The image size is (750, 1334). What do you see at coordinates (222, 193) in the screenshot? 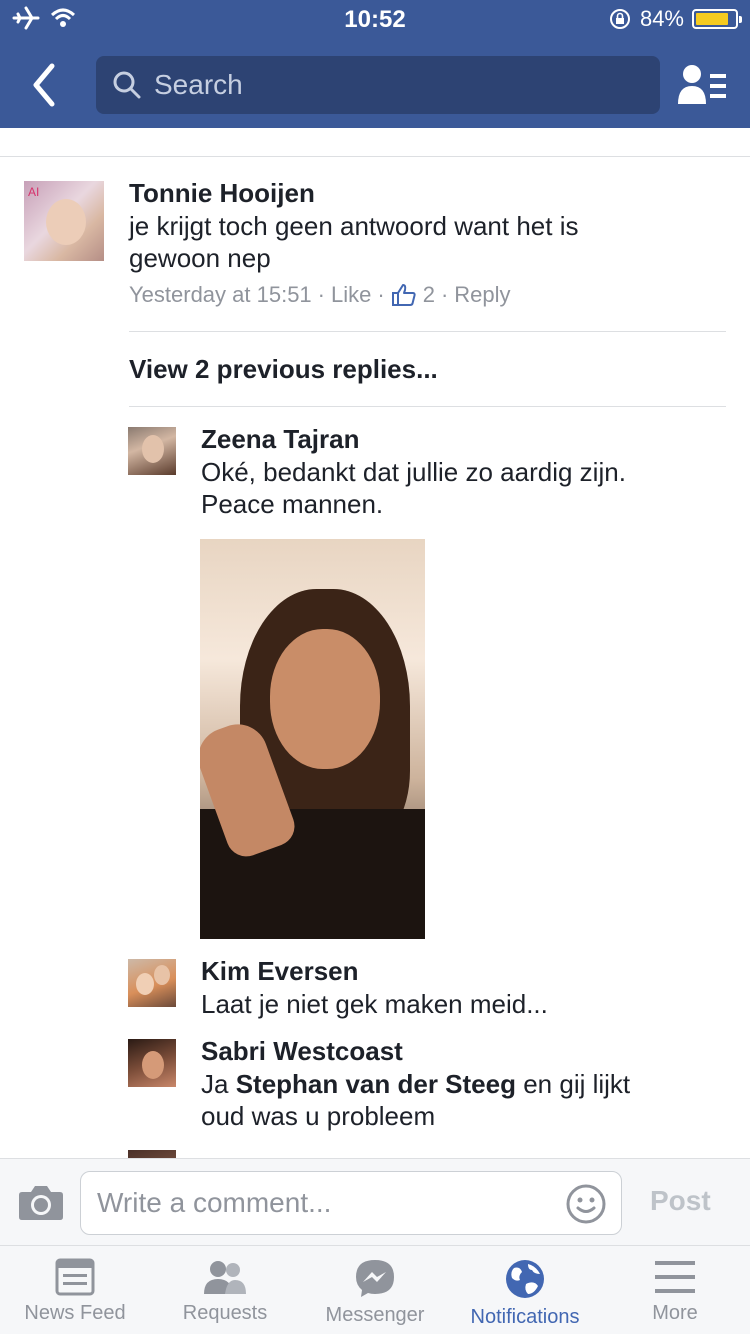
I see `comment-author: Tonnie Hooijen` at bounding box center [222, 193].